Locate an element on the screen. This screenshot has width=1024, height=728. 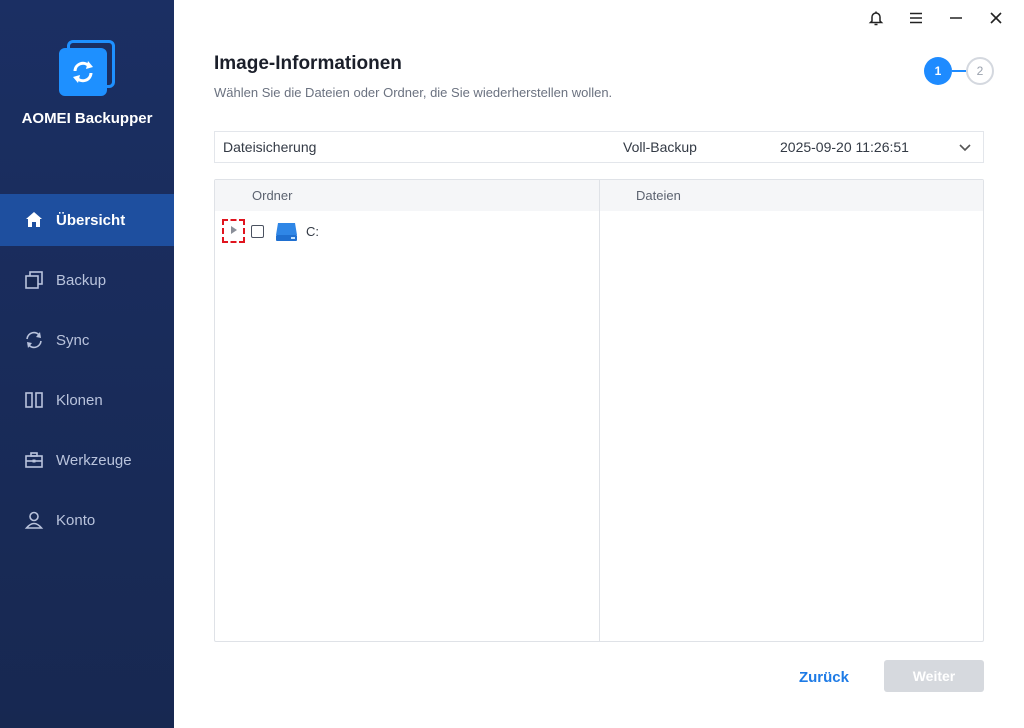
sidebar-item-label: Sync is located at coordinates (73, 340).